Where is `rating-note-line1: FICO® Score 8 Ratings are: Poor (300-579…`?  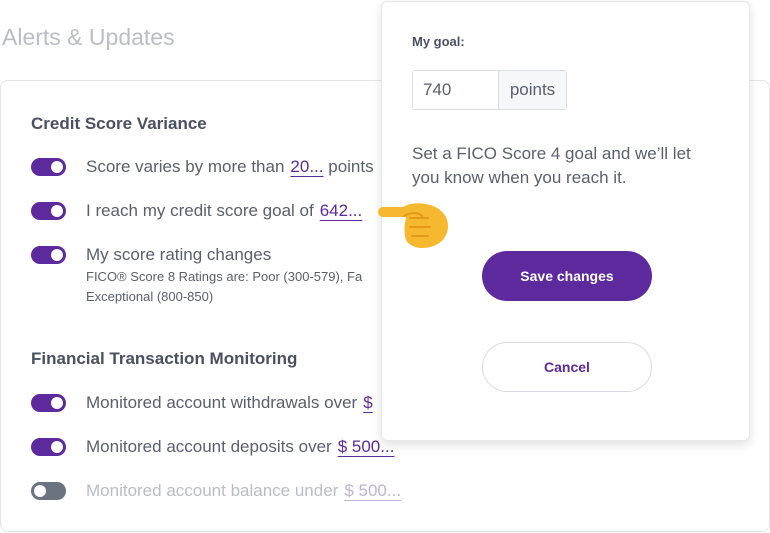
rating-note-line1: FICO® Score 8 Ratings are: Poor (300-579… is located at coordinates (224, 276).